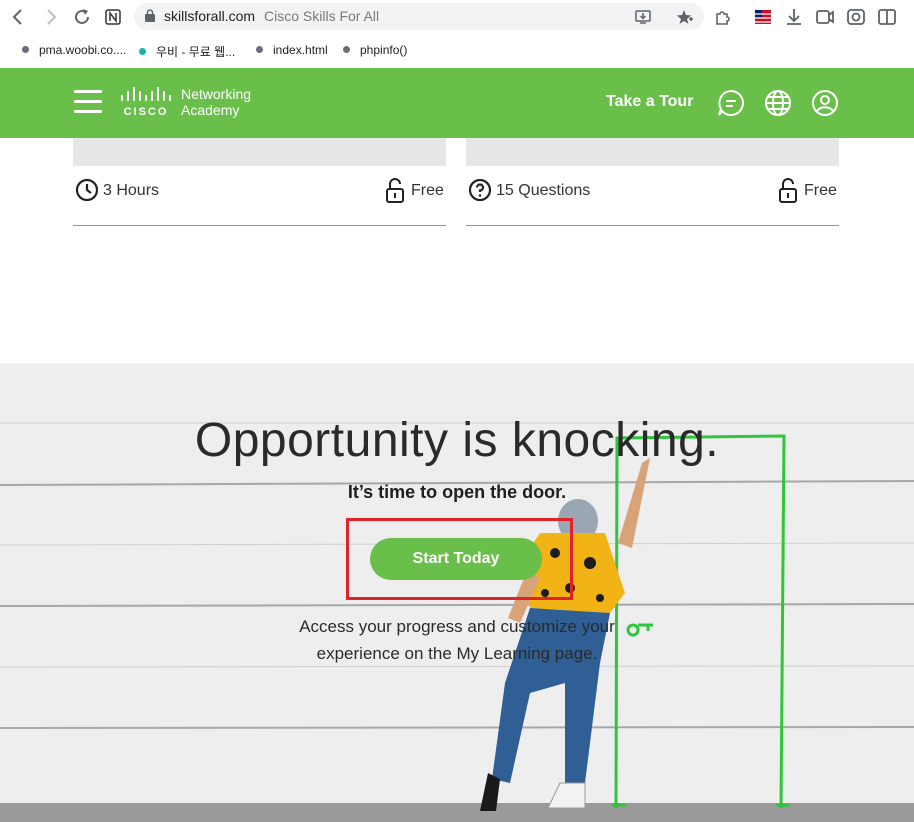 This screenshot has width=914, height=822. Describe the element at coordinates (147, 102) in the screenshot. I see `cisco-logo: CISCO` at that location.